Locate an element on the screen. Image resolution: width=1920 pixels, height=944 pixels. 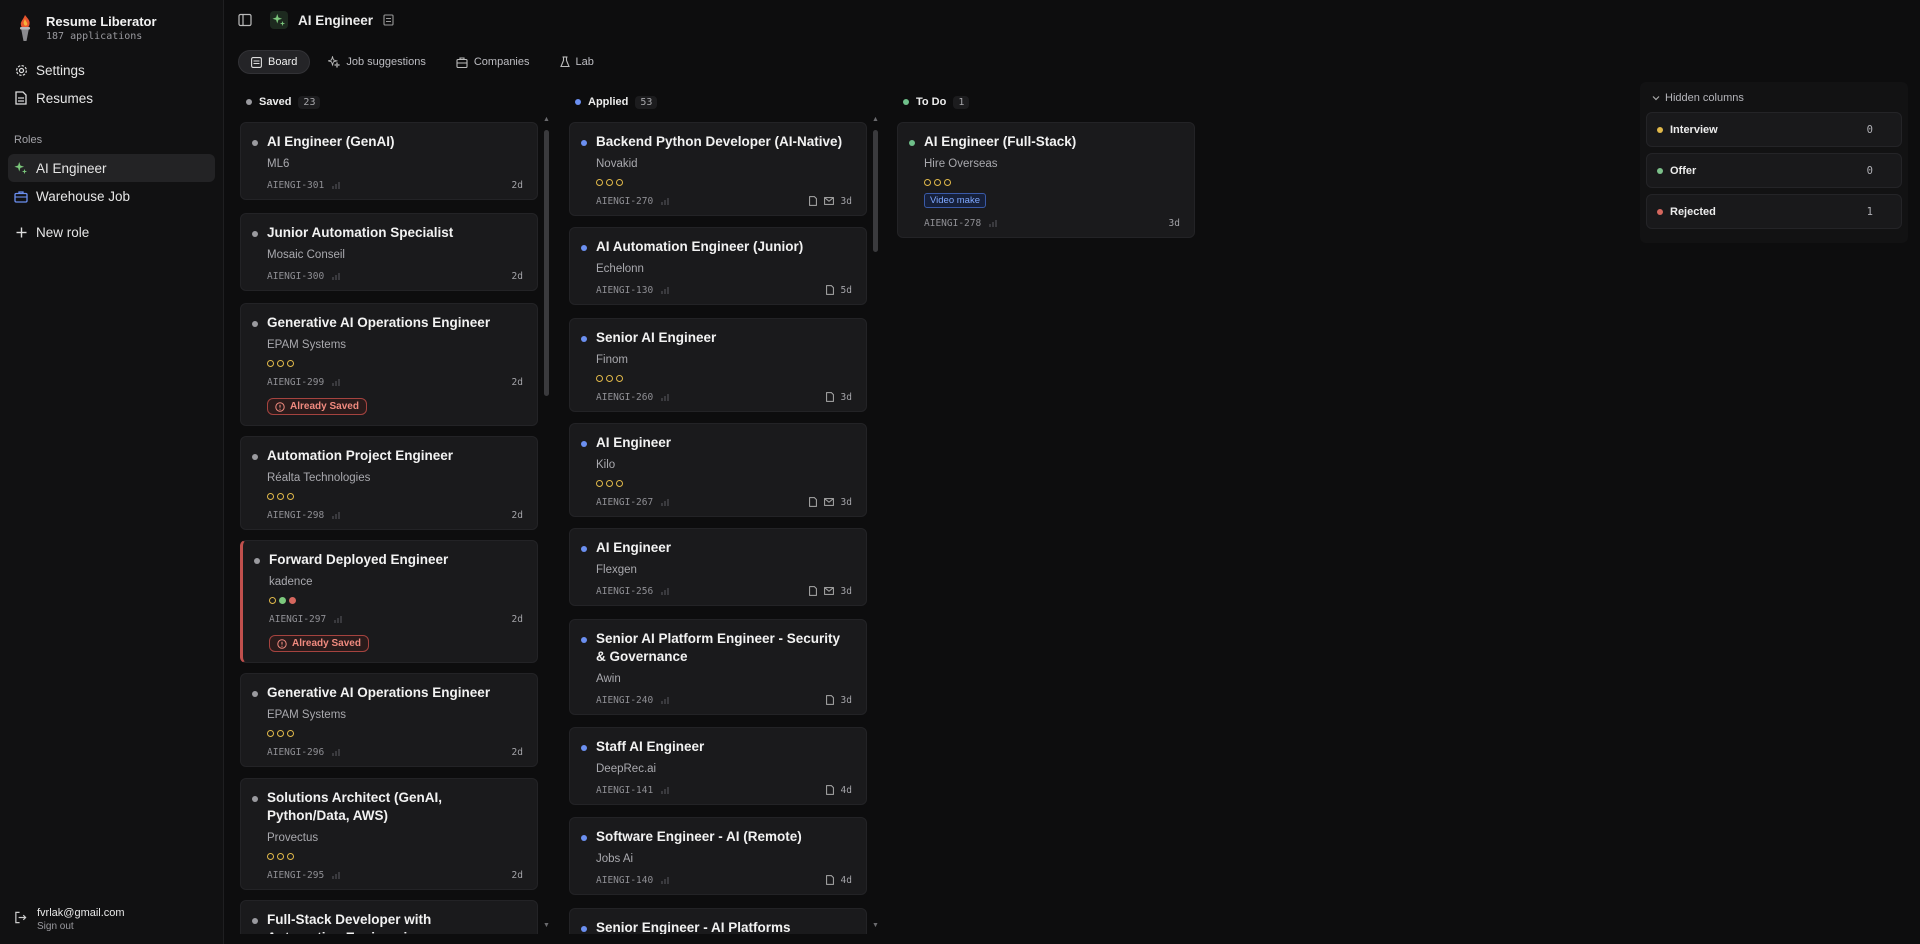
sign-out-link: Sign out is located at coordinates (81, 926).